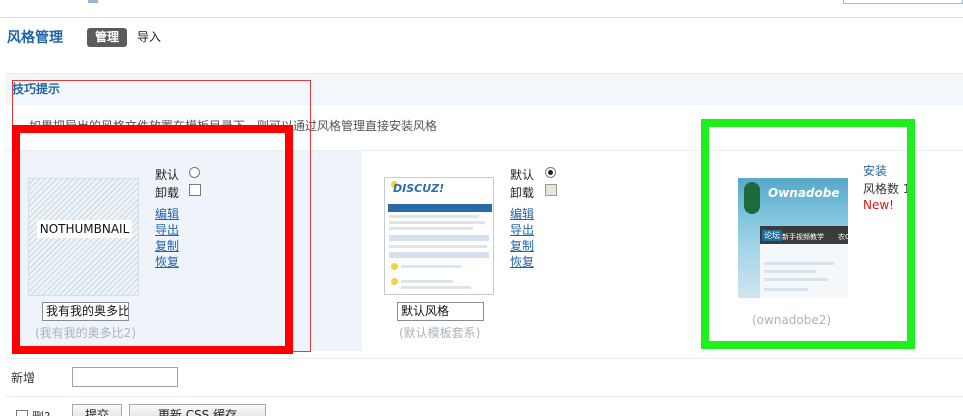 This screenshot has width=963, height=416. What do you see at coordinates (93, 1) in the screenshot?
I see `top-nav-fragment` at bounding box center [93, 1].